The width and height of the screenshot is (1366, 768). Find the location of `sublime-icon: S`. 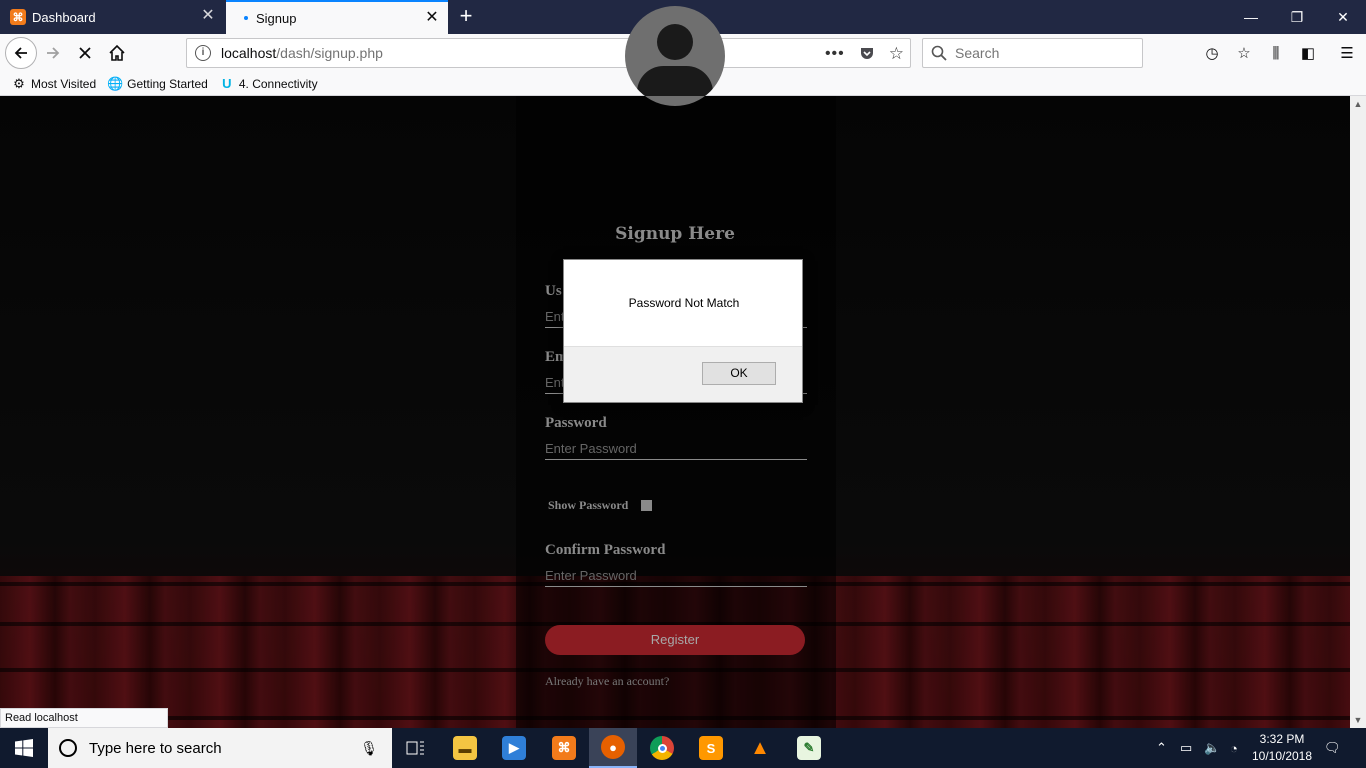

sublime-icon: S is located at coordinates (711, 748).